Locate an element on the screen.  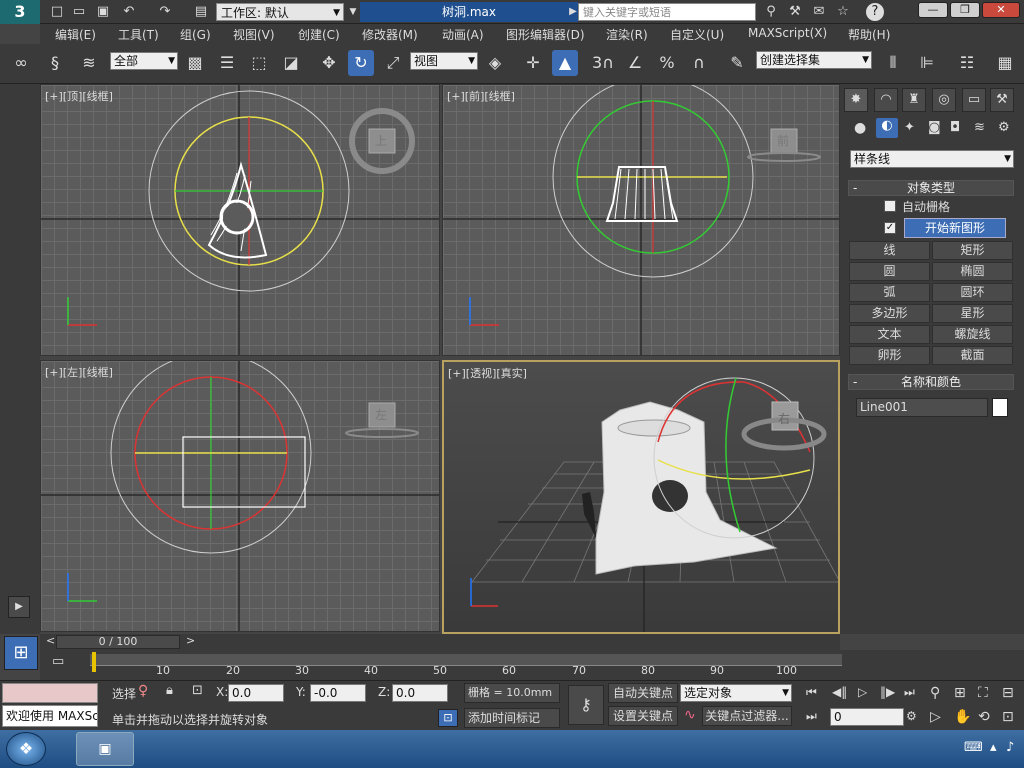
motion-tab-icon: ◎ is located at coordinates (944, 100).